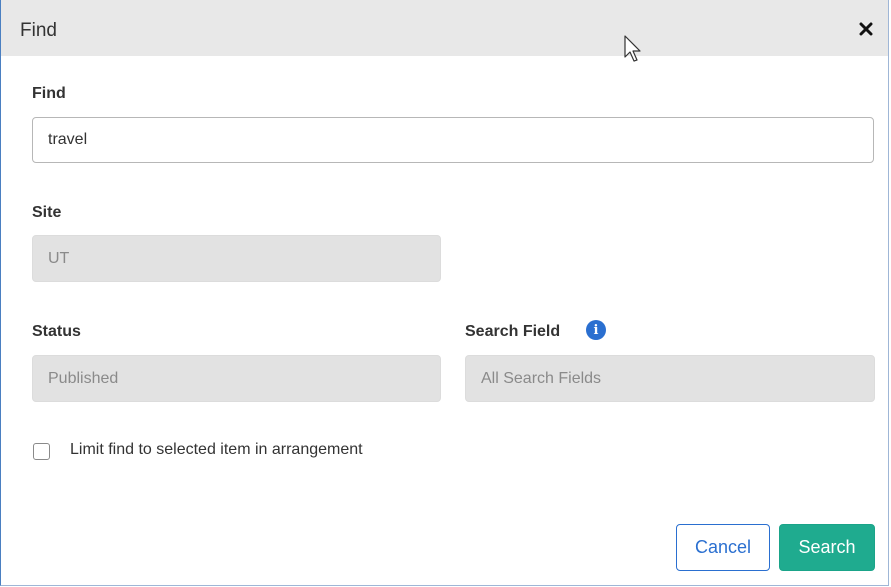 This screenshot has width=891, height=587. Describe the element at coordinates (83, 378) in the screenshot. I see `status-field-value: Published` at that location.